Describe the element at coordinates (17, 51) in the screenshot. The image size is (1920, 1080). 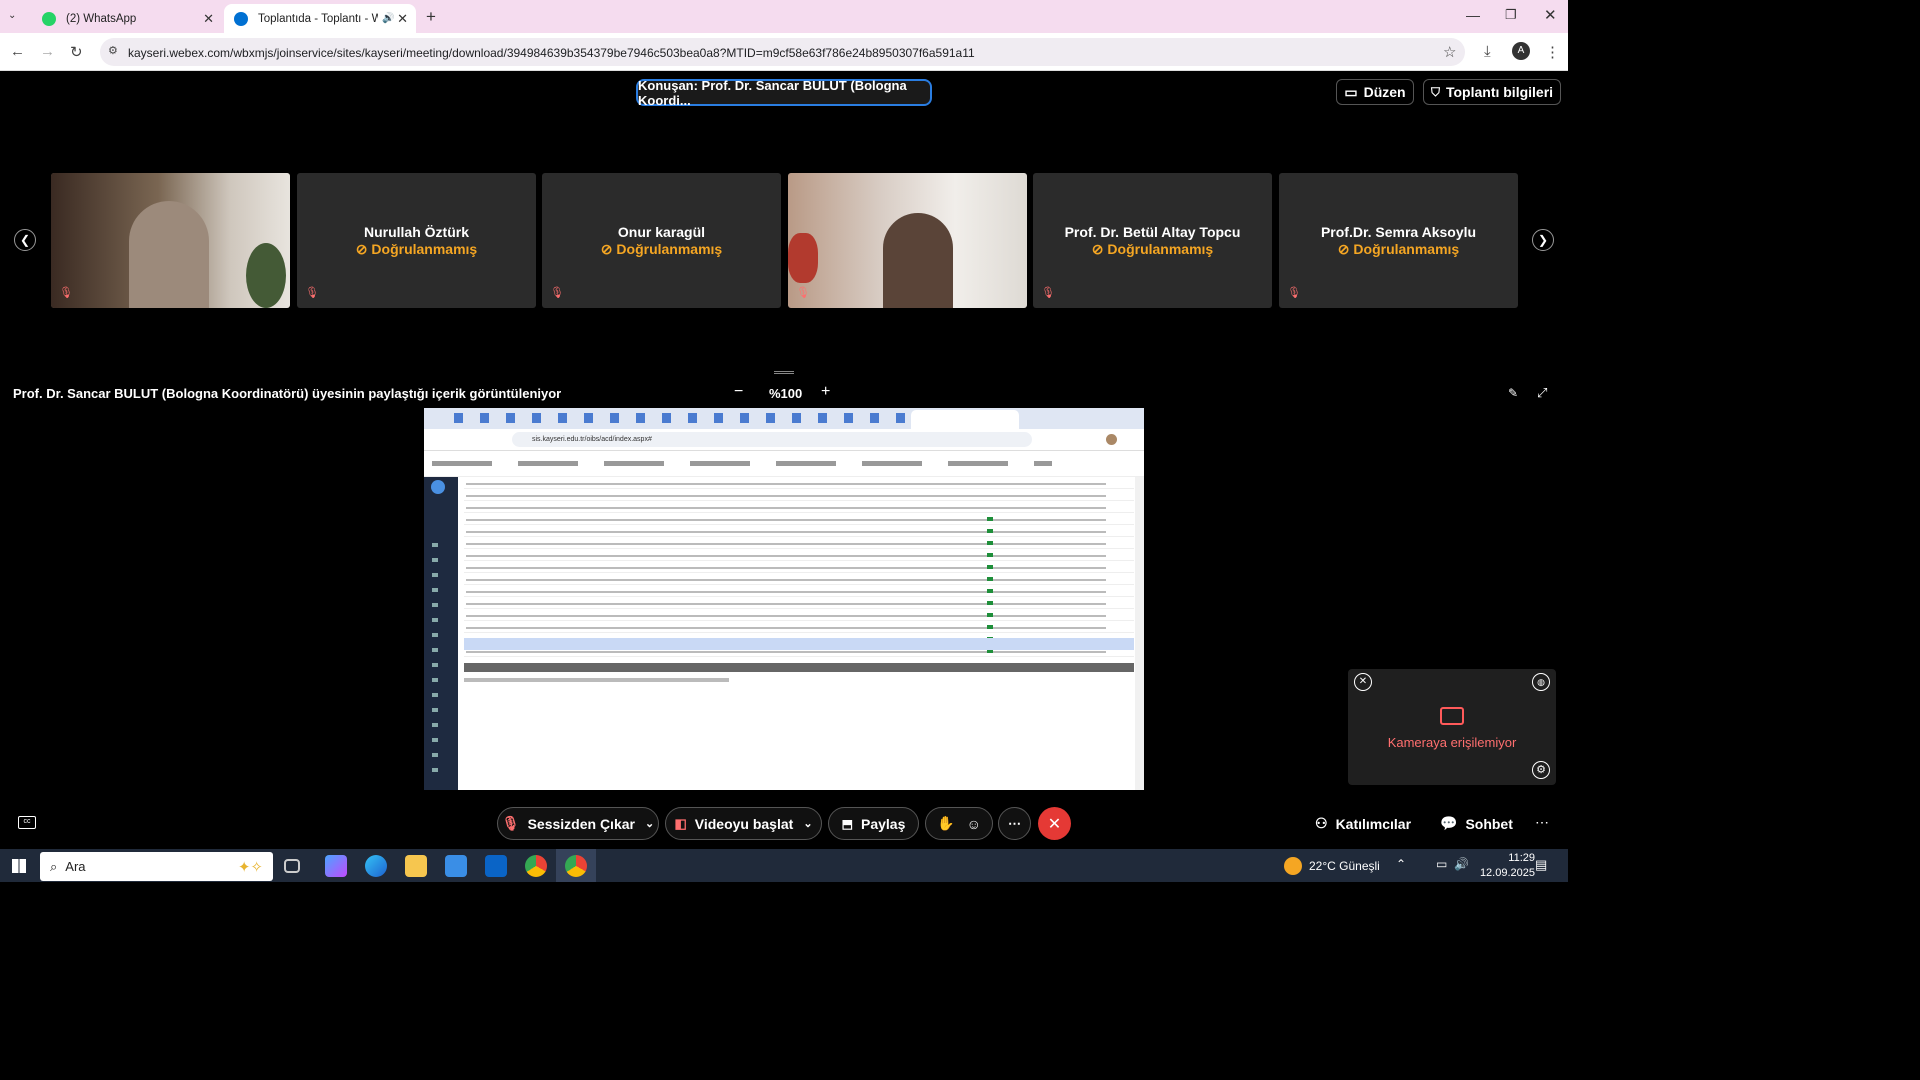
I see `back-icon: ←` at that location.